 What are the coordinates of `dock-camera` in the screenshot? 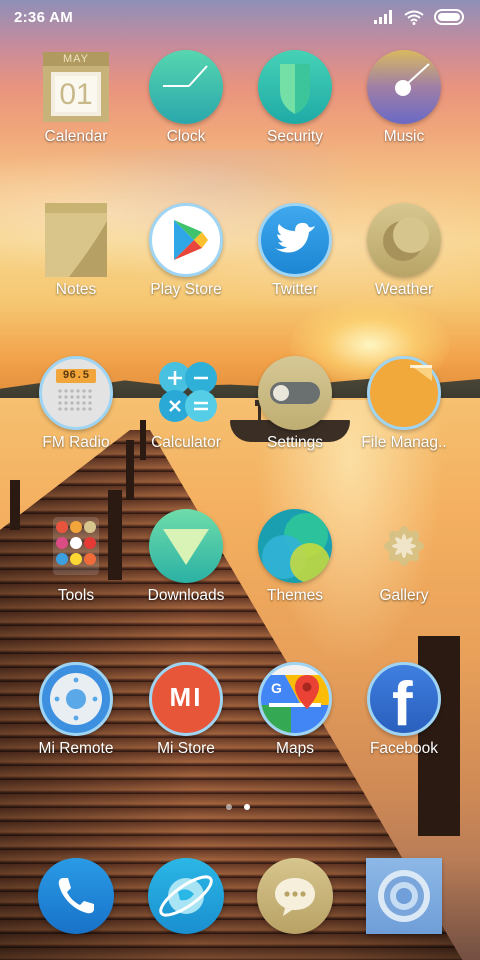 It's located at (404, 896).